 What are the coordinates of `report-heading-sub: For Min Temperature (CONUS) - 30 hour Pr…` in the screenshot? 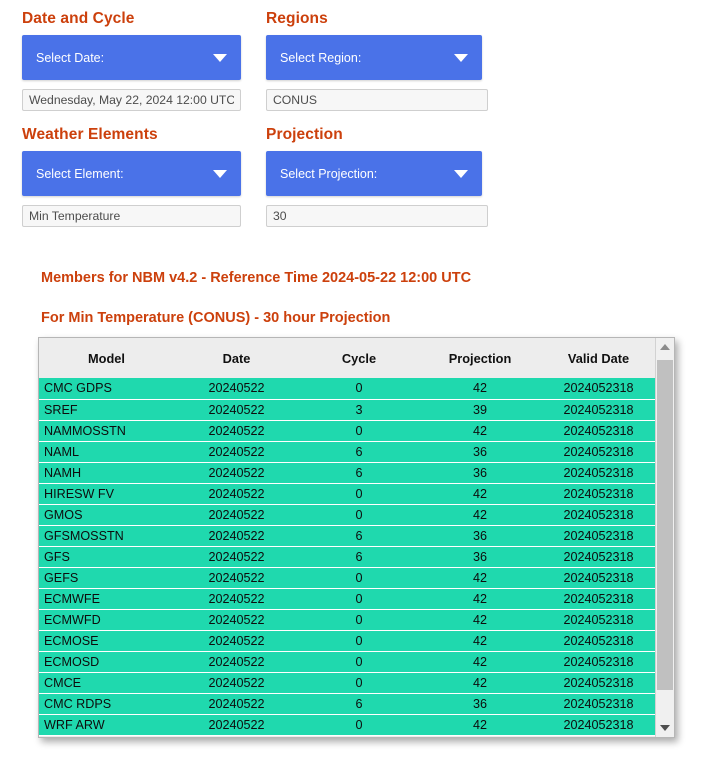 It's located at (216, 318).